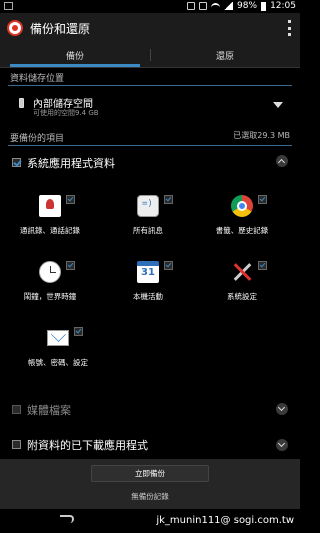  I want to click on dropdown-arrow-icon, so click(278, 105).